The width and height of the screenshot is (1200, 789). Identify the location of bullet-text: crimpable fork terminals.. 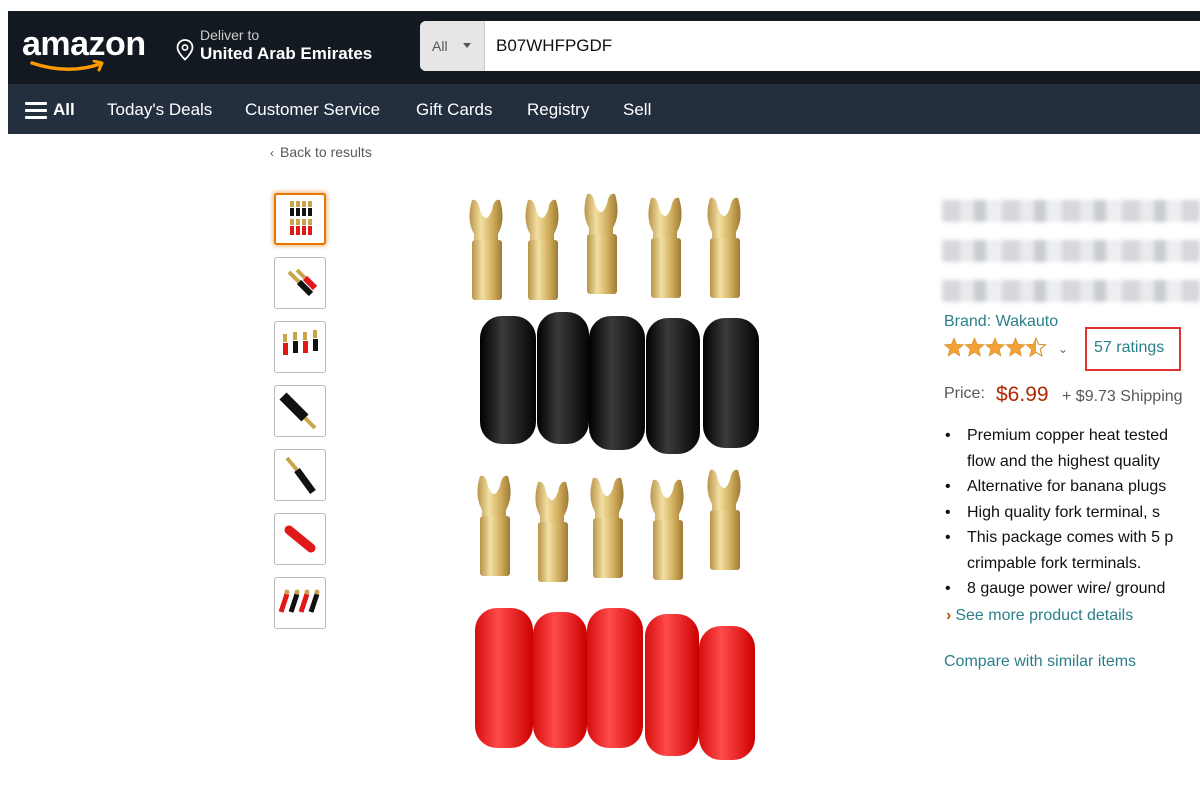
(1054, 563).